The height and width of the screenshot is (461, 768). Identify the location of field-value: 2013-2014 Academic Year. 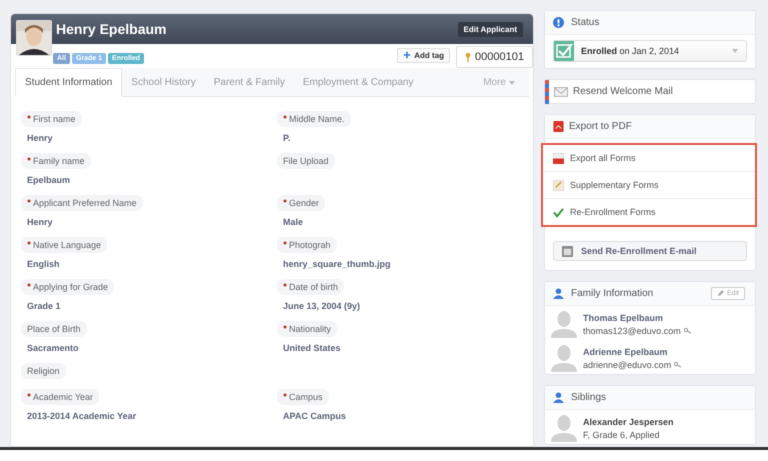
(81, 416).